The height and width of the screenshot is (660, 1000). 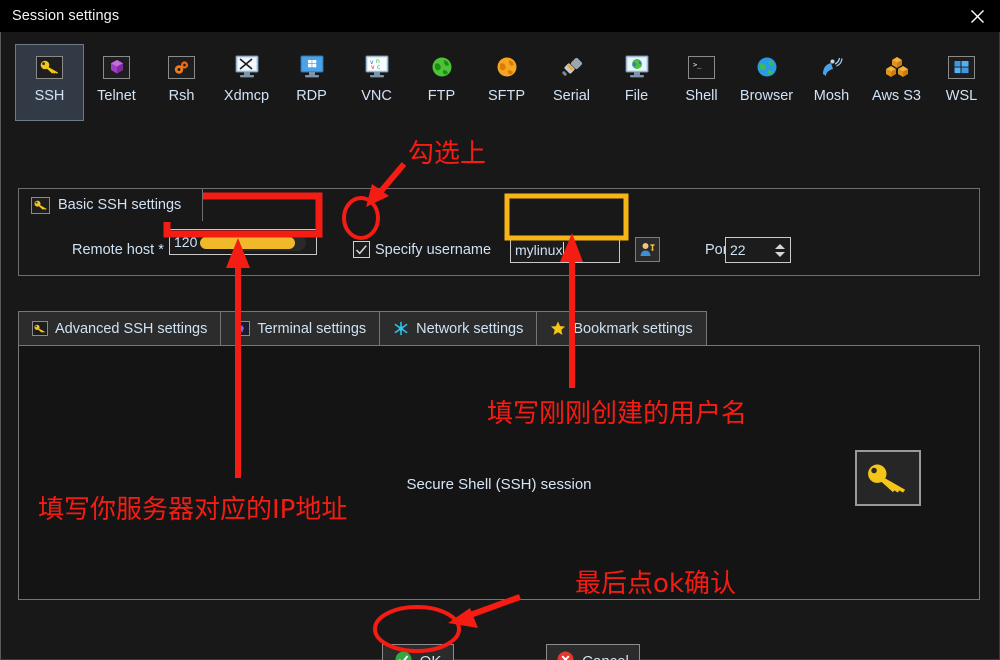 What do you see at coordinates (506, 82) in the screenshot?
I see `session-type-sftp: SFTP` at bounding box center [506, 82].